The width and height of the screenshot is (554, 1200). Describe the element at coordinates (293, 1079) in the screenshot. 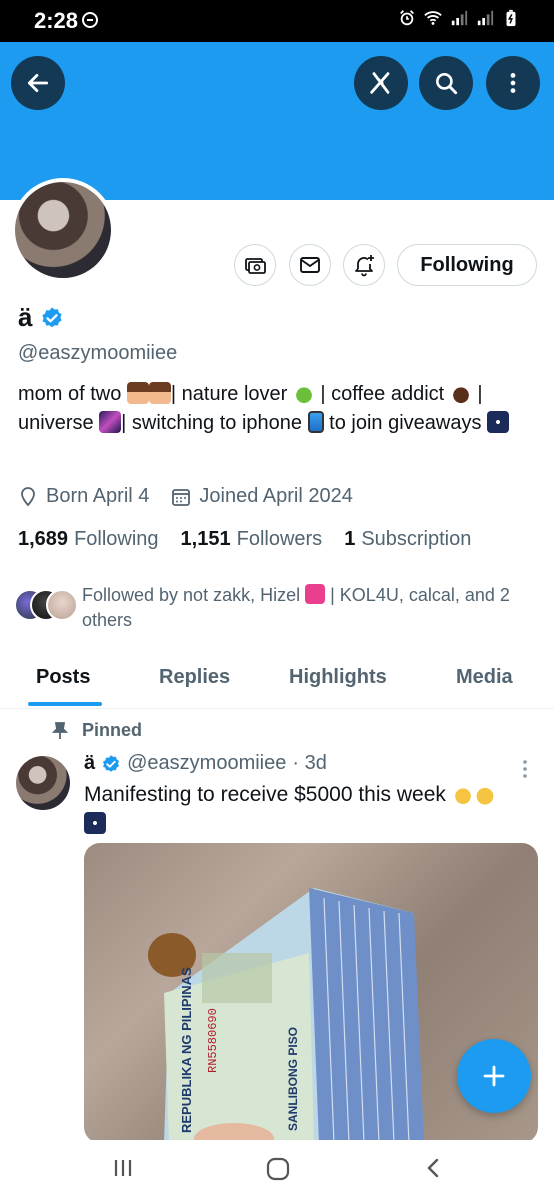

I see `bill-denomination-text: SANLIBONG PISO` at that location.